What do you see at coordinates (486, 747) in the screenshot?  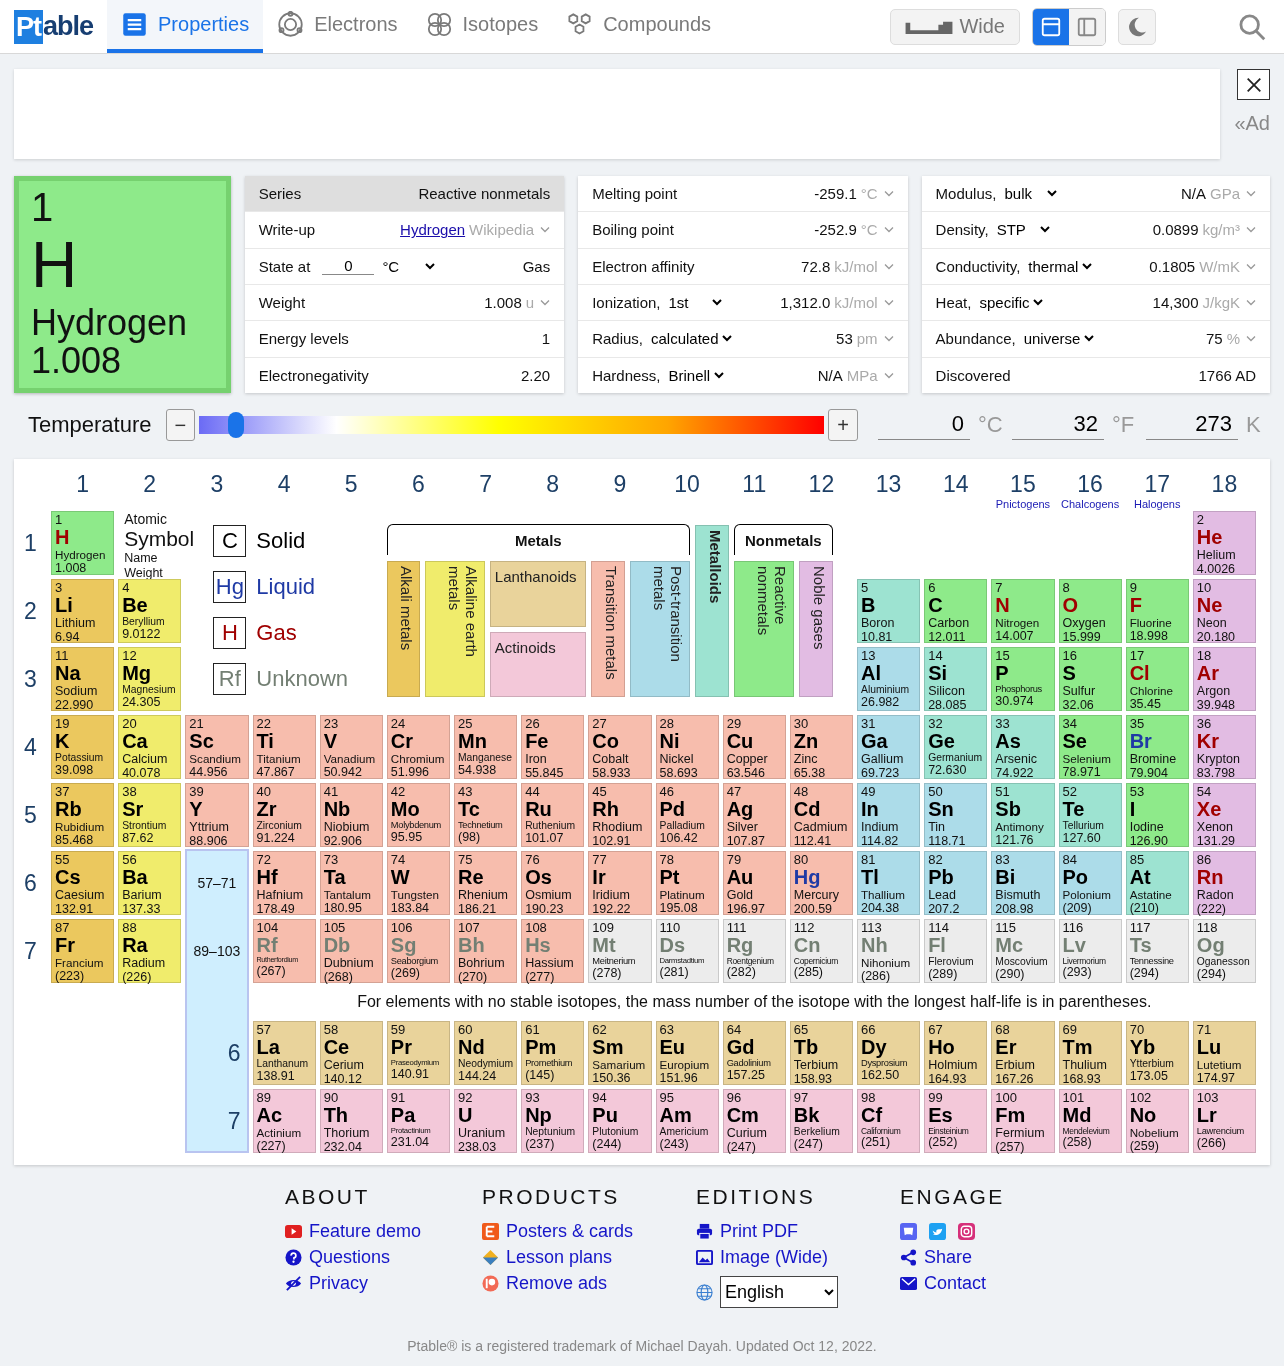 I see `element-tile: 25 Mn Manganese 54.938` at bounding box center [486, 747].